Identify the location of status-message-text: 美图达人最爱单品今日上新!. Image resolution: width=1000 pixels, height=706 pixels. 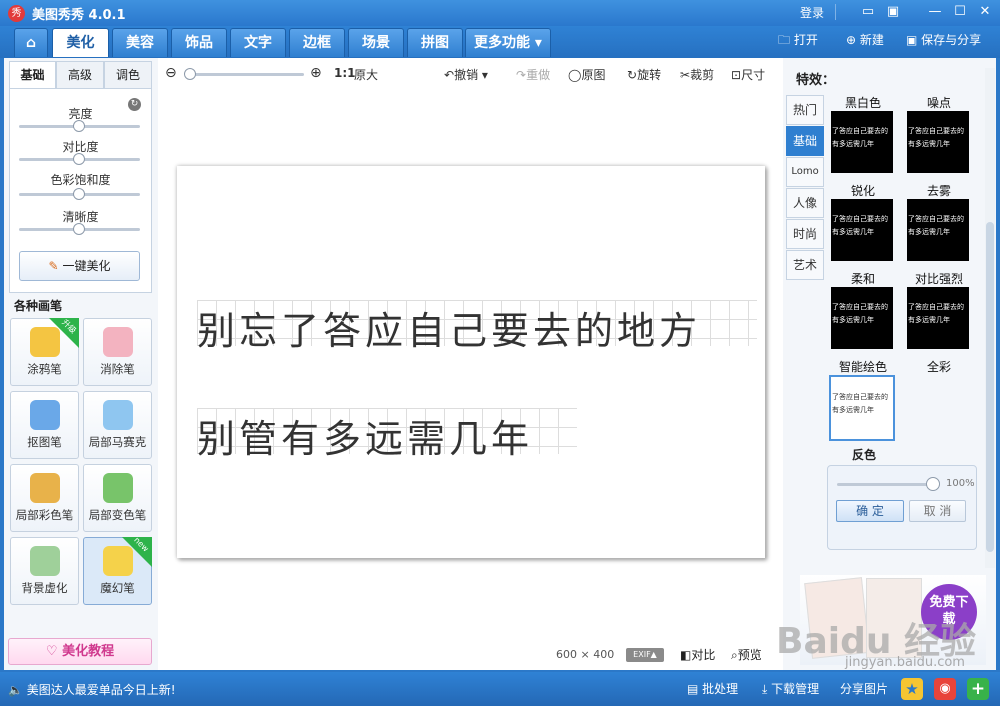
(101, 690).